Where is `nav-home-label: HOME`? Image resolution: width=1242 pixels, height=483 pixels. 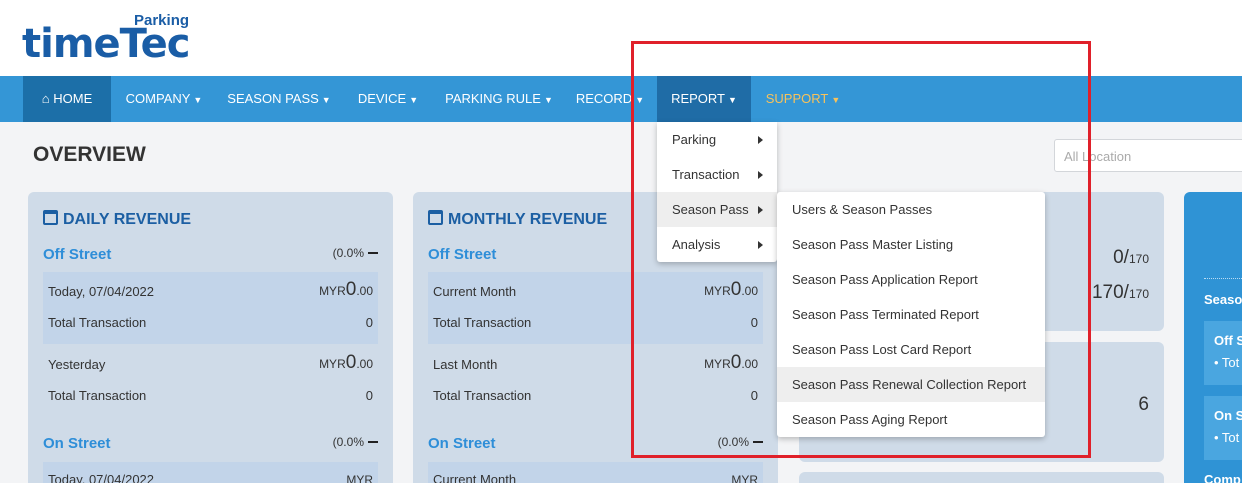
nav-home-label: HOME is located at coordinates (73, 98).